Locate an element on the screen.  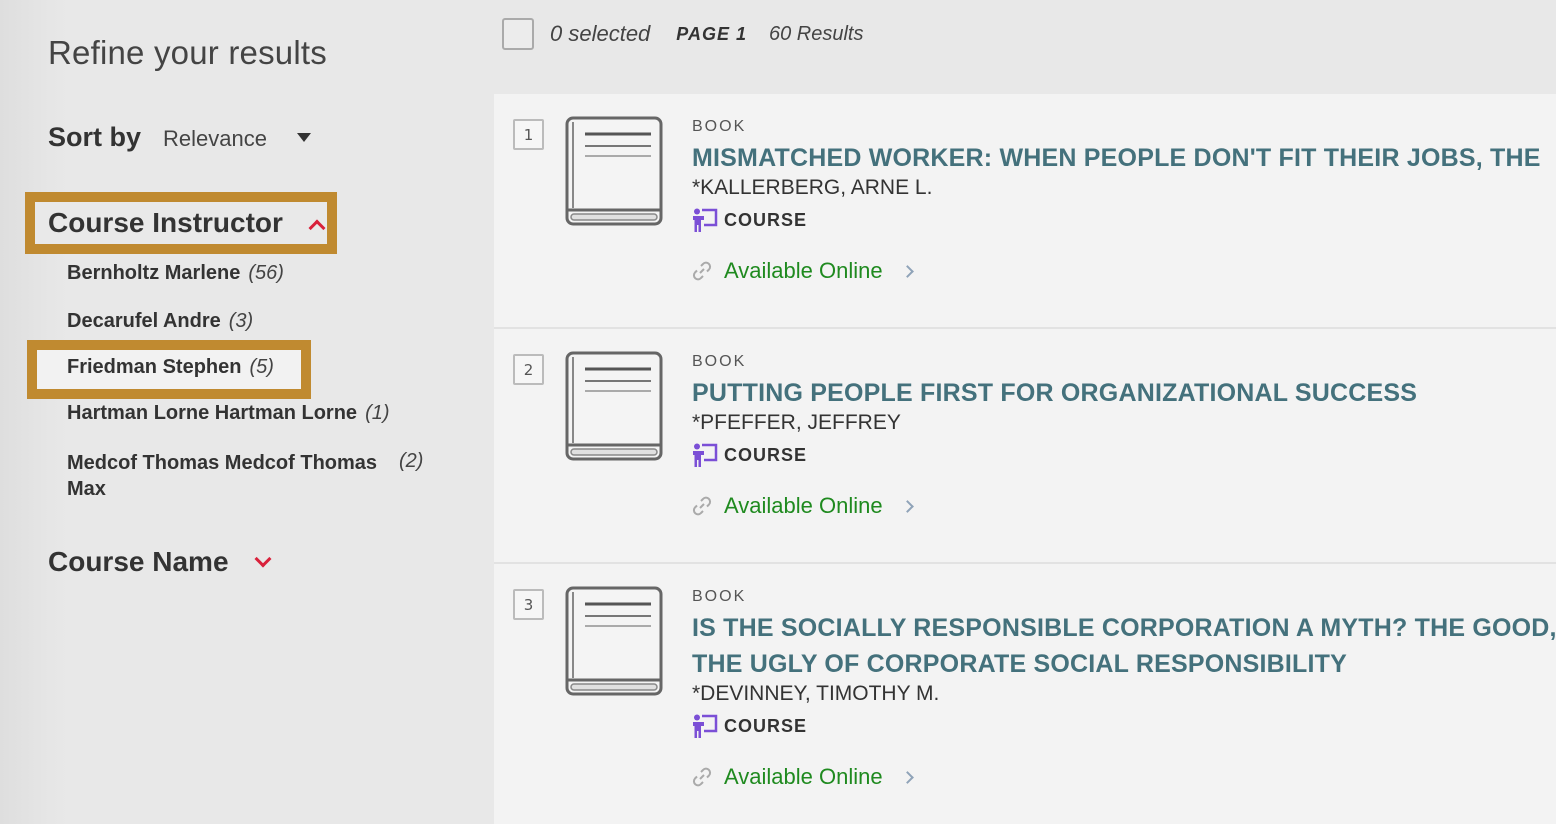
facet-item-decarufel: Decarufel Andre (3) is located at coordinates (160, 321).